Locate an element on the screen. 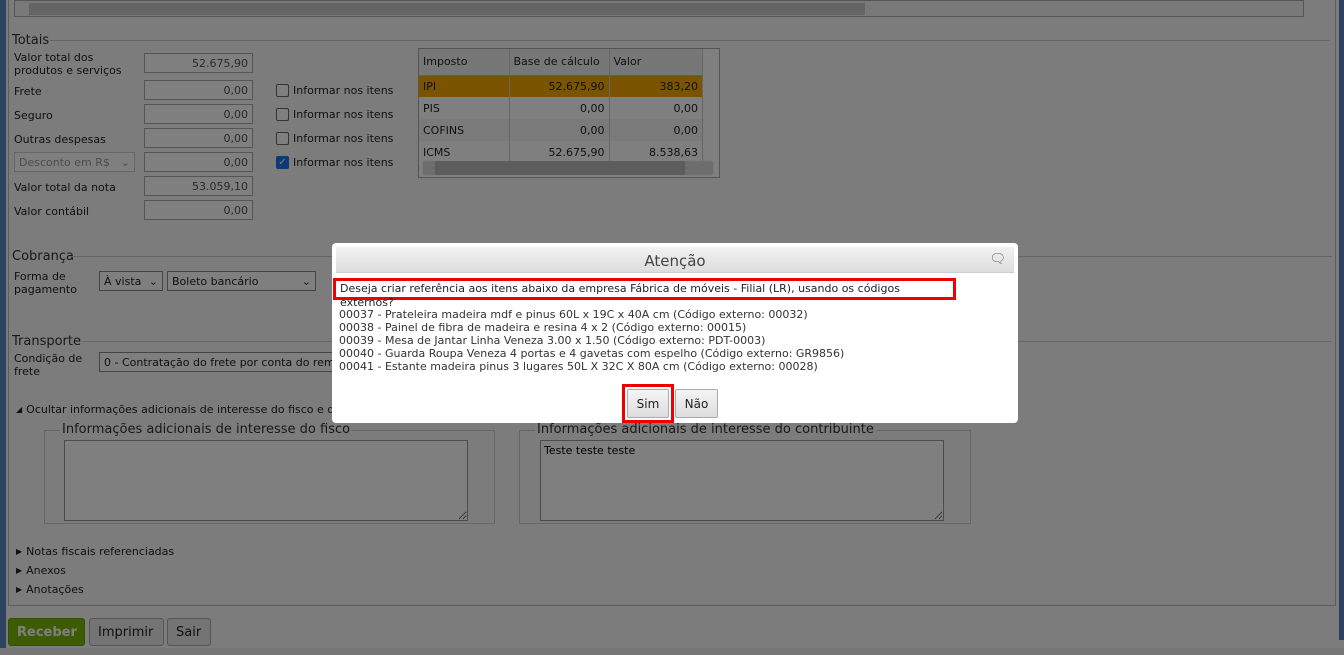  dialog-title: Atenção is located at coordinates (675, 261).